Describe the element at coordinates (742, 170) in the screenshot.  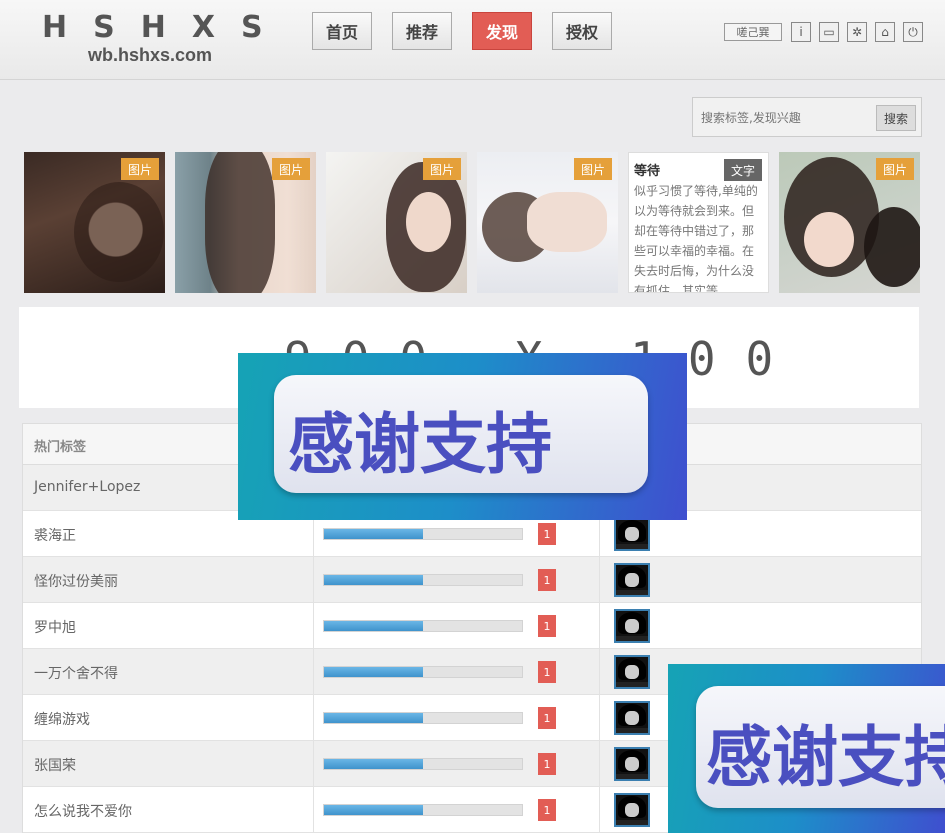
I see `type-badge: 文字` at that location.